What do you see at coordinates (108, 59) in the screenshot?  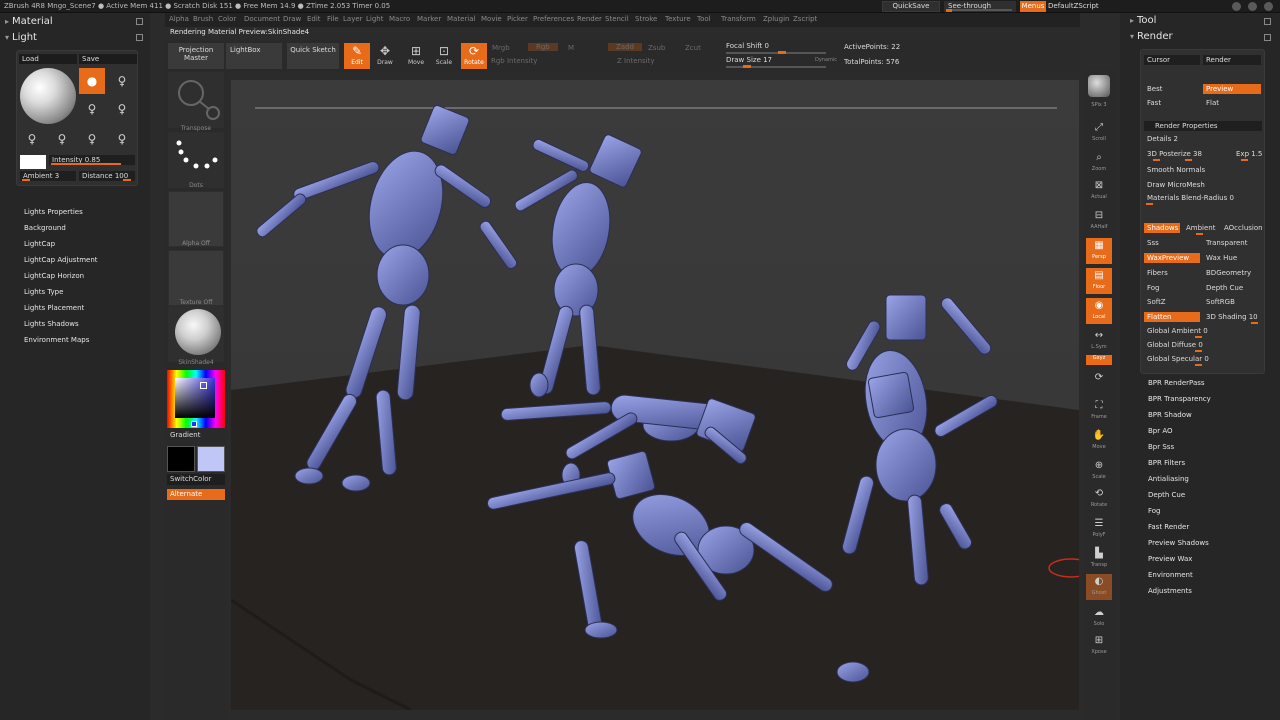 I see `light-save-button: Save` at bounding box center [108, 59].